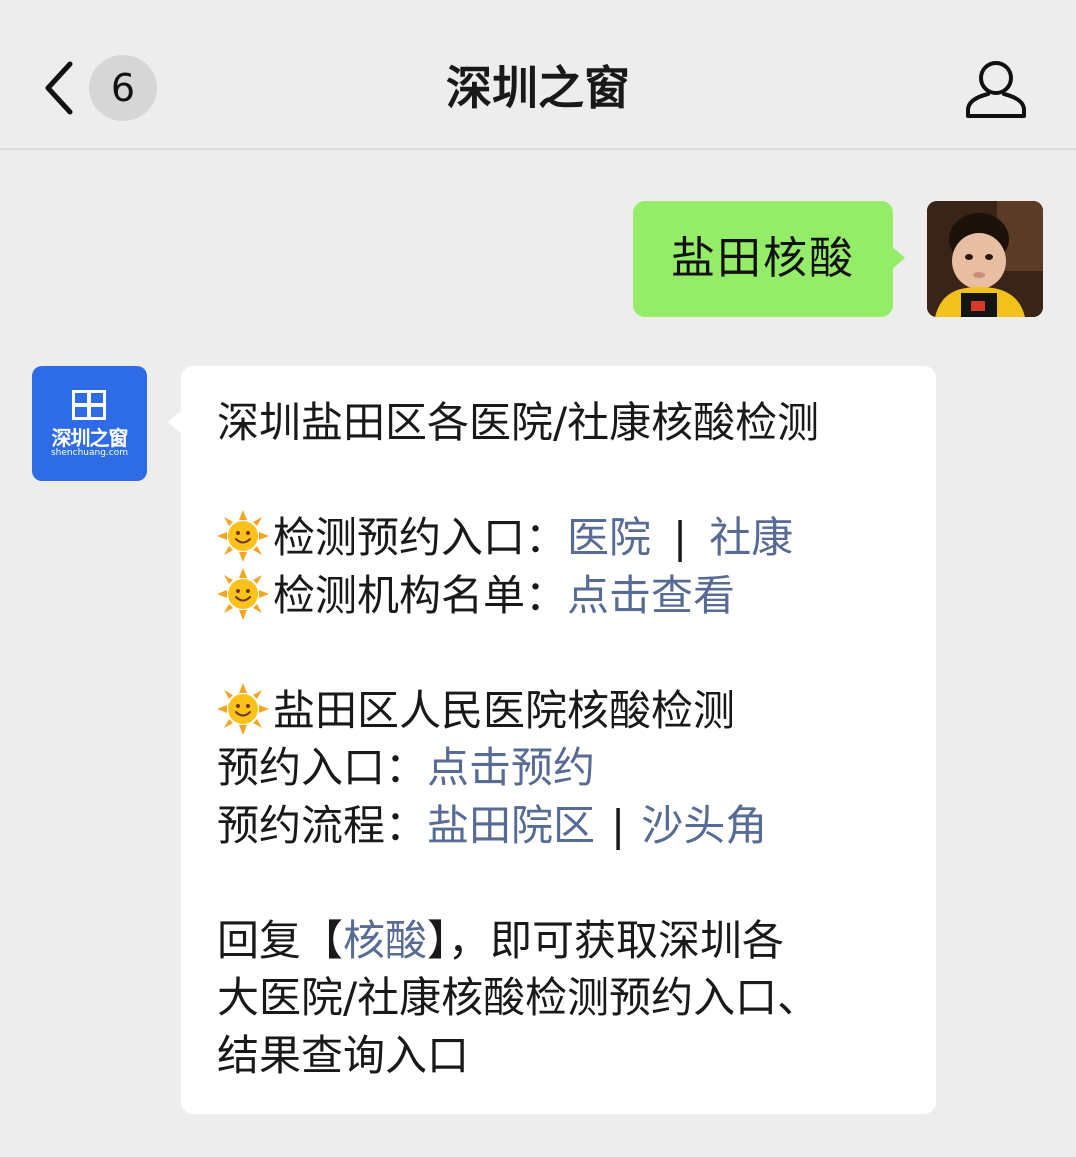  What do you see at coordinates (89, 453) in the screenshot?
I see `account-avatar-domain: shenchuang.com` at bounding box center [89, 453].